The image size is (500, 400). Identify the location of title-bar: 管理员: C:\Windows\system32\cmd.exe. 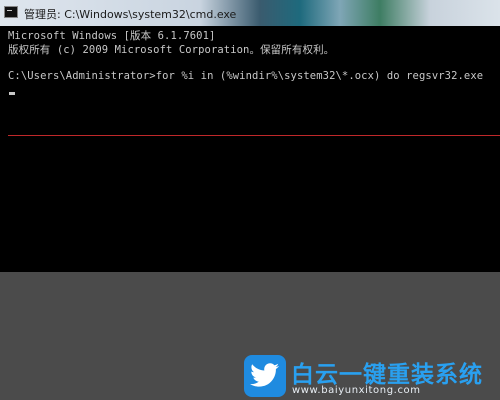
(250, 13).